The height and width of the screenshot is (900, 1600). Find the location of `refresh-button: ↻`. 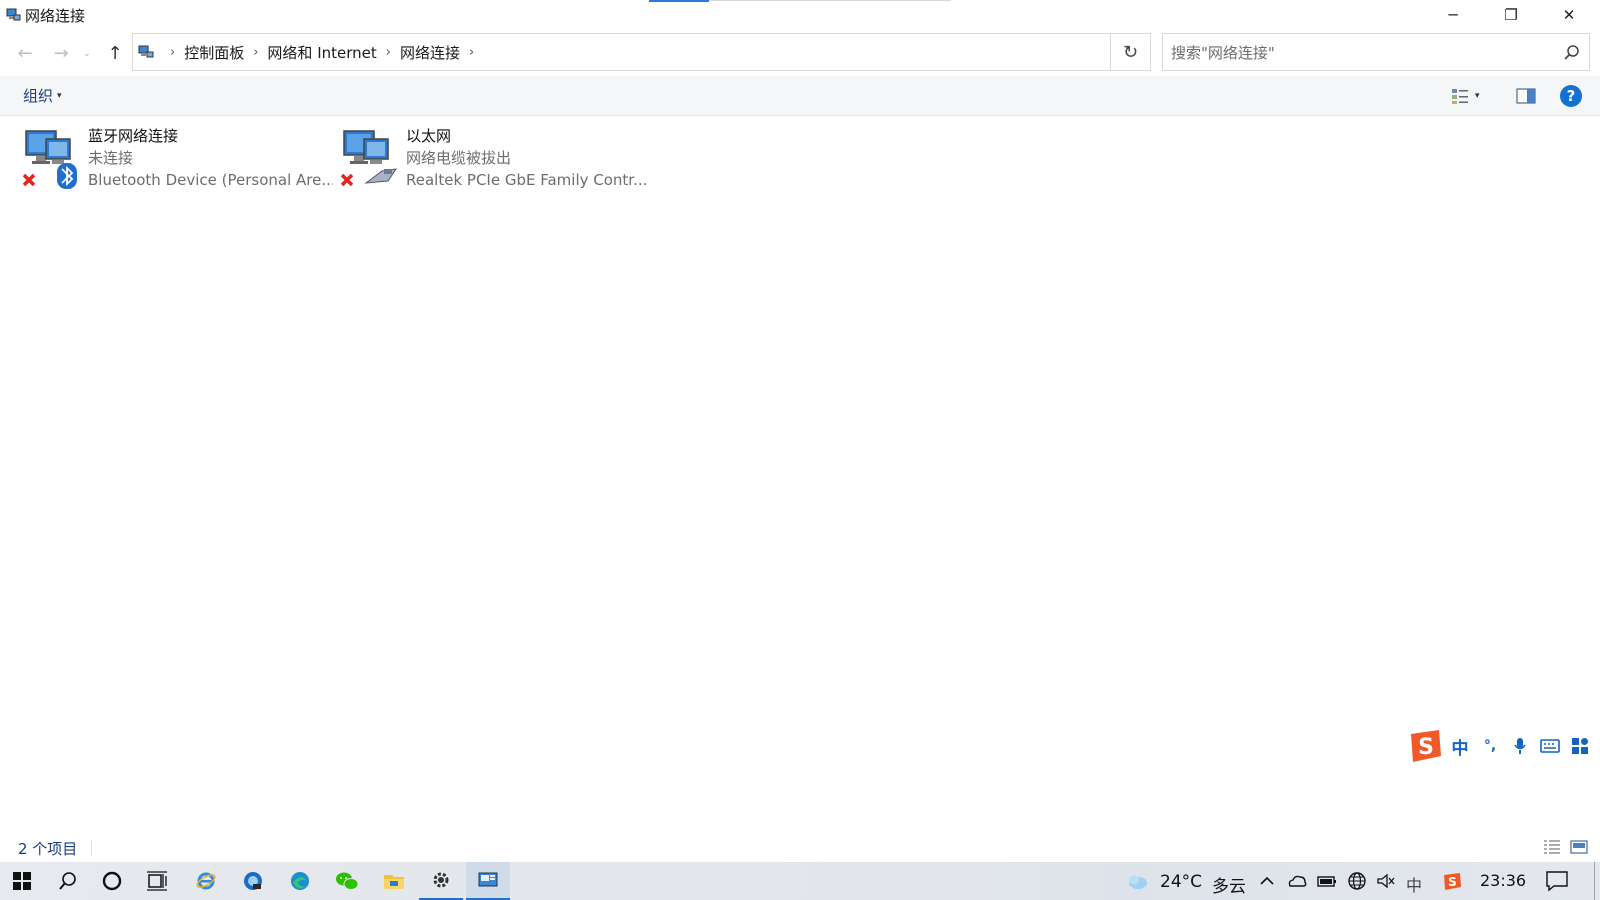

refresh-button: ↻ is located at coordinates (1131, 52).